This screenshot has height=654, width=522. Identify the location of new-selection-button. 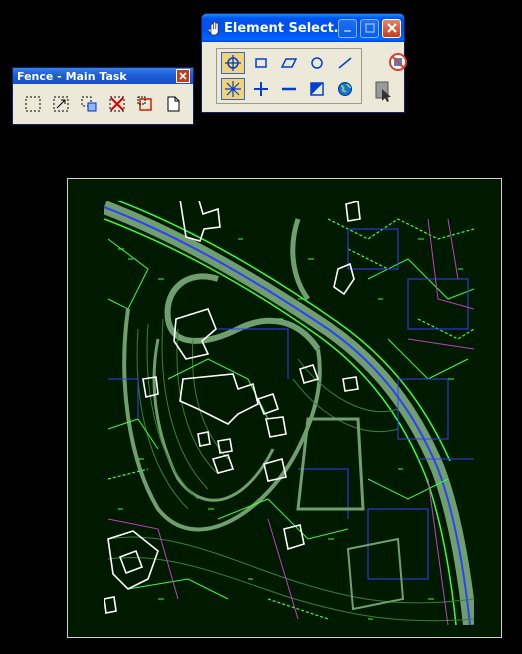
(233, 89).